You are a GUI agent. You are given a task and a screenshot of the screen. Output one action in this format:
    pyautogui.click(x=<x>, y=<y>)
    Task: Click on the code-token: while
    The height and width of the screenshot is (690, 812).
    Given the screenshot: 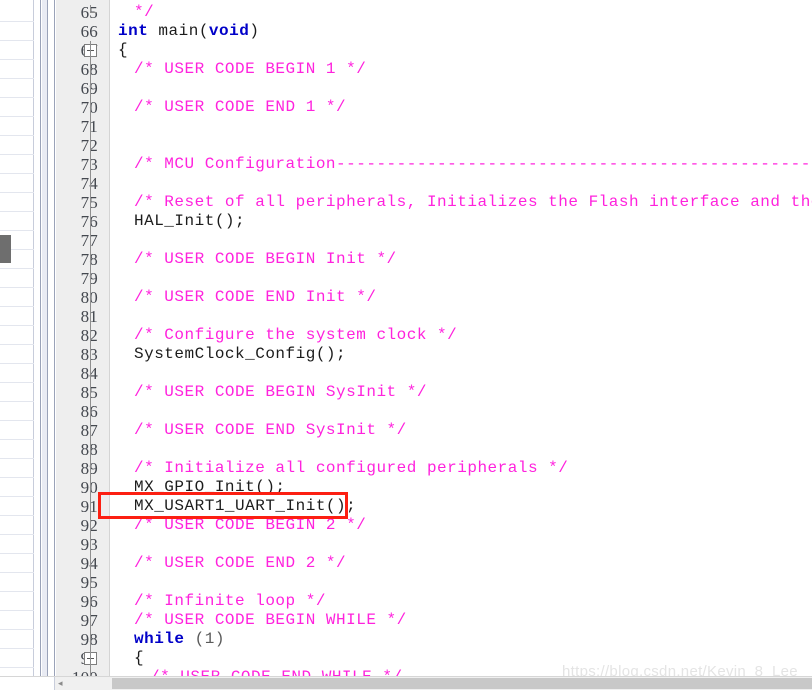 What is the action you would take?
    pyautogui.click(x=159, y=639)
    